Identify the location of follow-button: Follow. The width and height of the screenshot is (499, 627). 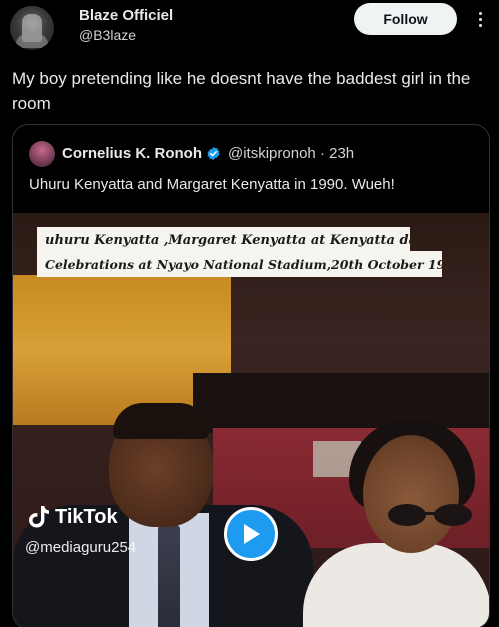
(405, 19).